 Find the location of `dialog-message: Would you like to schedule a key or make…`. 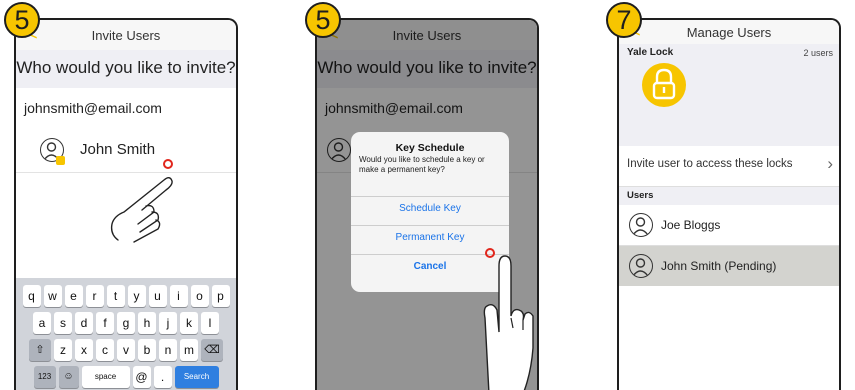

dialog-message: Would you like to schedule a key or make… is located at coordinates (422, 164).